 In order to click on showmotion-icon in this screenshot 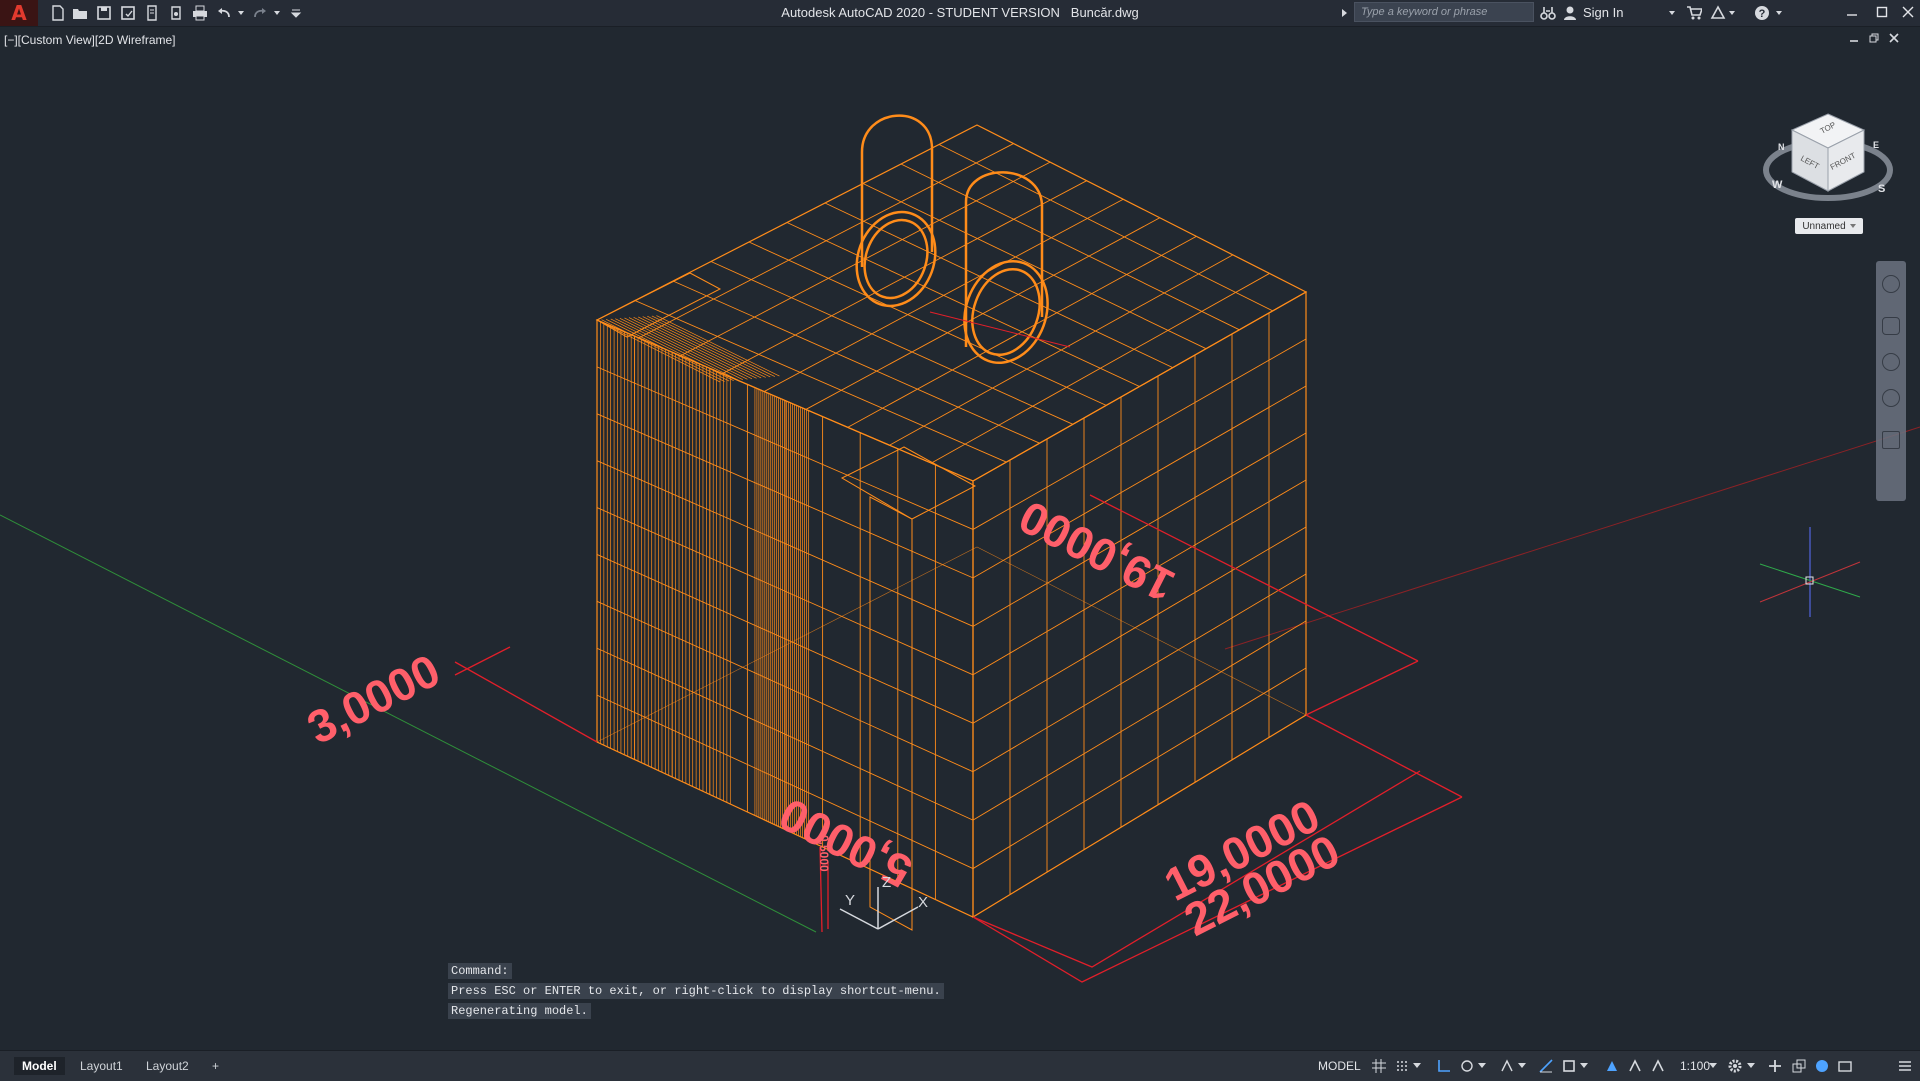, I will do `click(1891, 440)`.